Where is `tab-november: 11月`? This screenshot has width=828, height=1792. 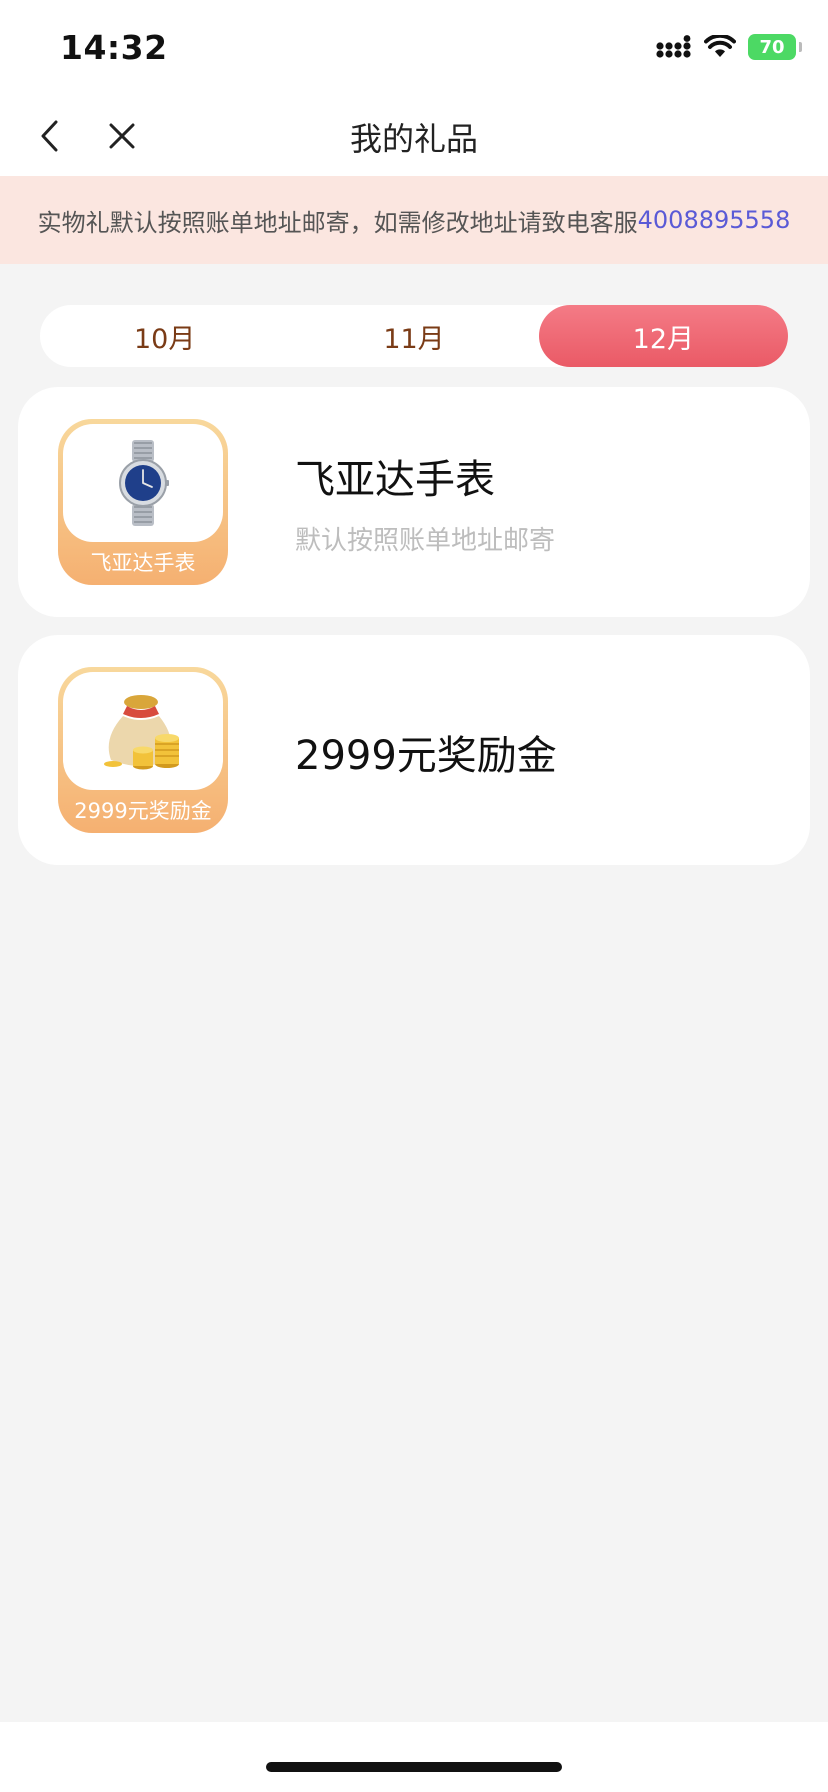 tab-november: 11月 is located at coordinates (413, 336).